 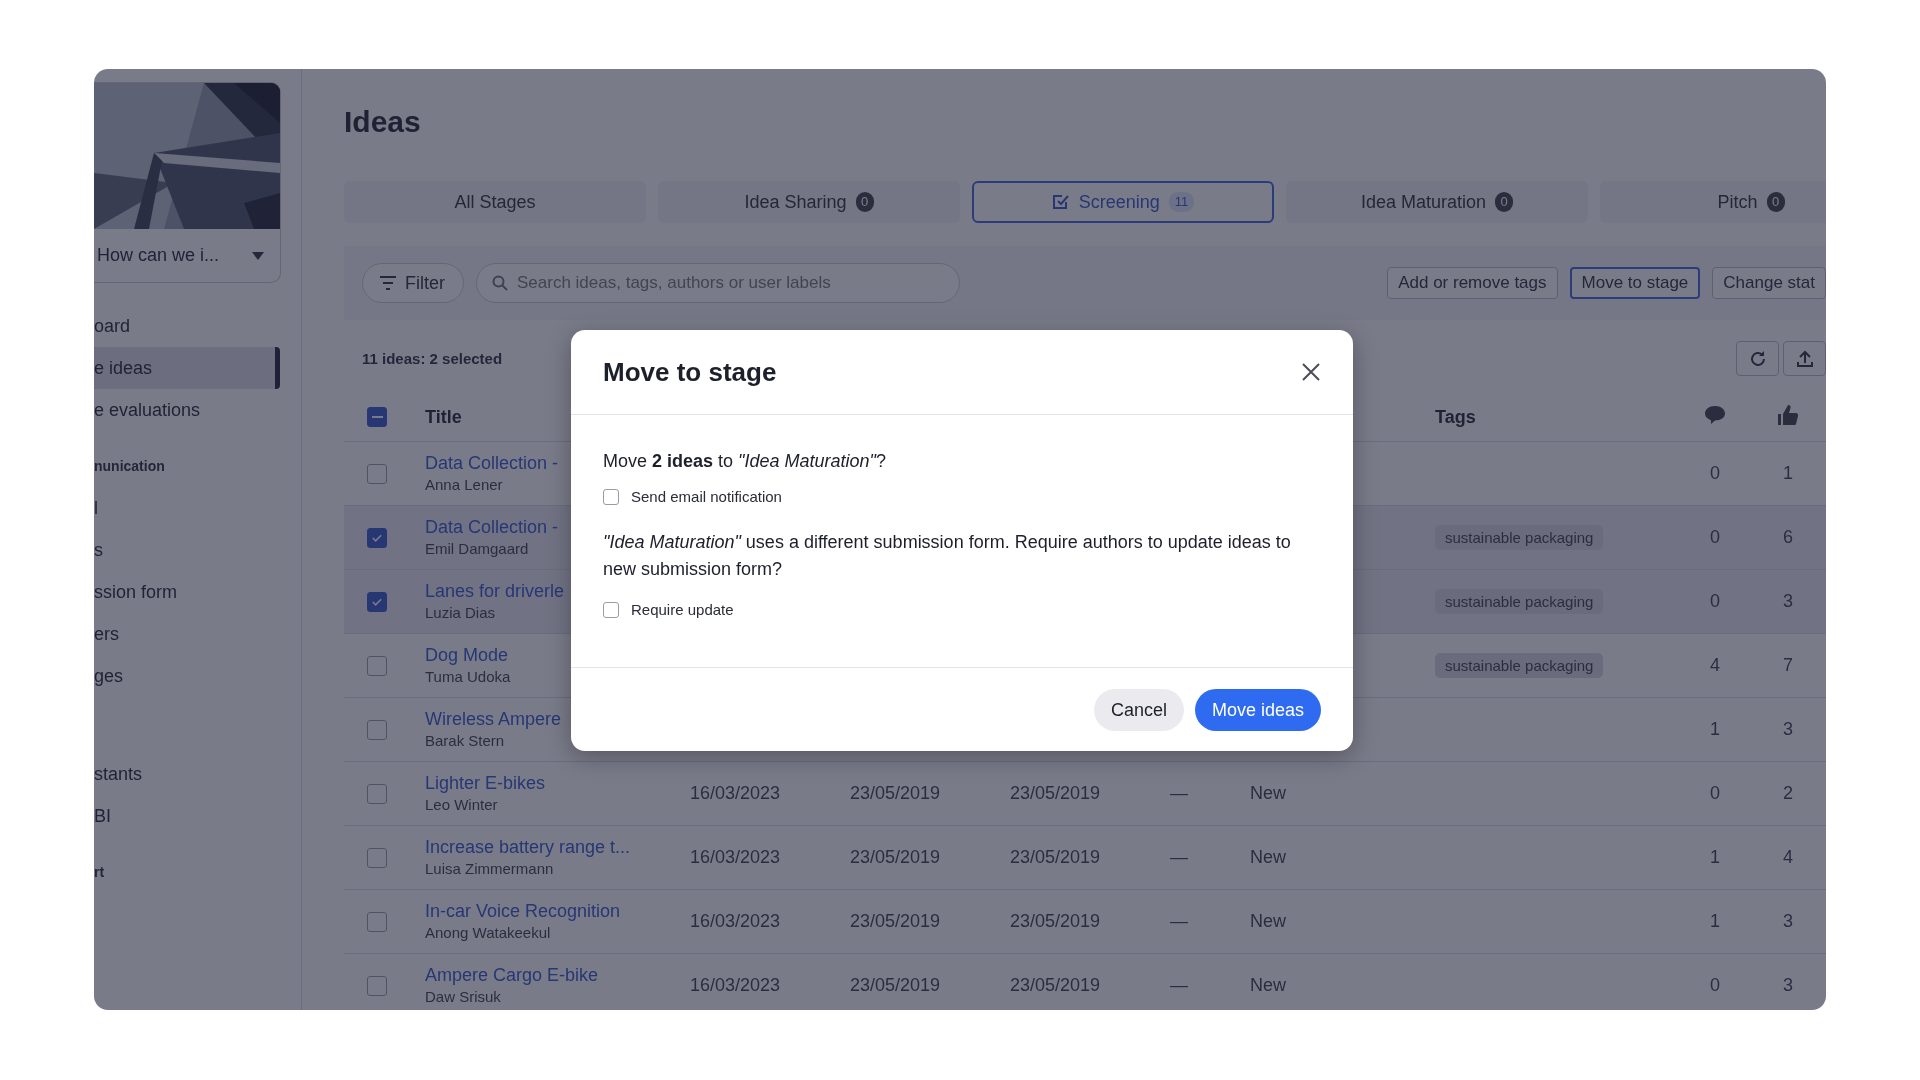 I want to click on count-badge: 0, so click(x=1775, y=202).